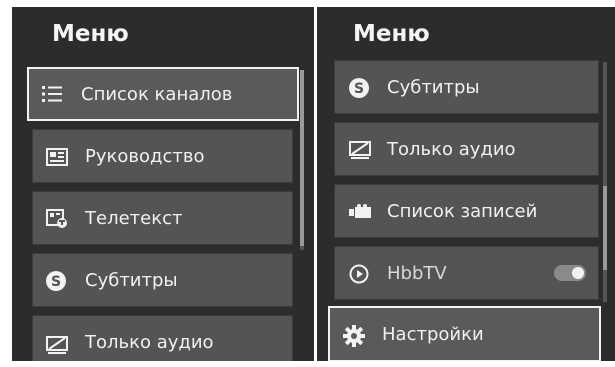  I want to click on toggle-knob, so click(578, 273).